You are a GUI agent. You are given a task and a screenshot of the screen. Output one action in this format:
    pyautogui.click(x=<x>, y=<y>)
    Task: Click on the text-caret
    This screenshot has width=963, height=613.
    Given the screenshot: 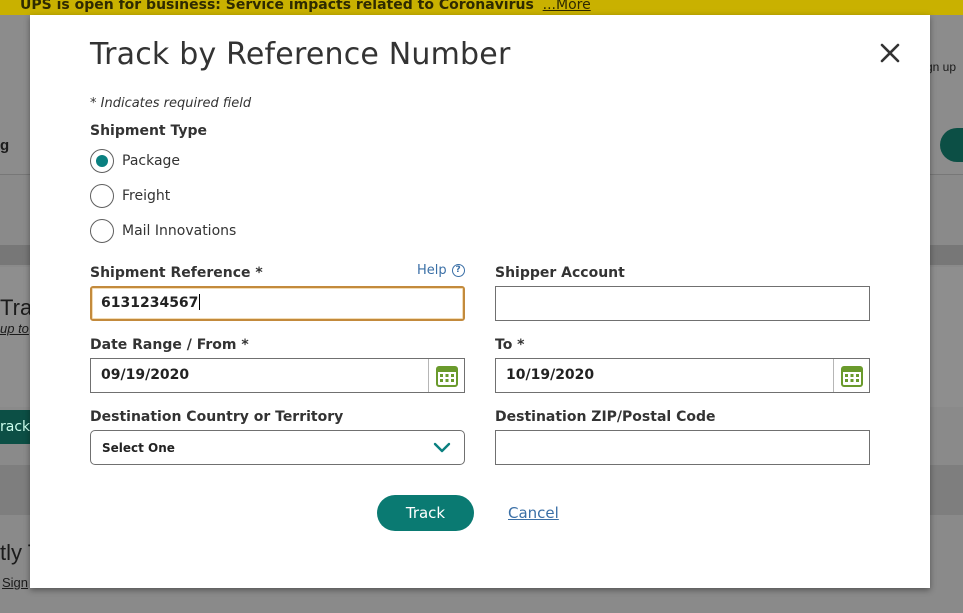 What is the action you would take?
    pyautogui.click(x=200, y=302)
    